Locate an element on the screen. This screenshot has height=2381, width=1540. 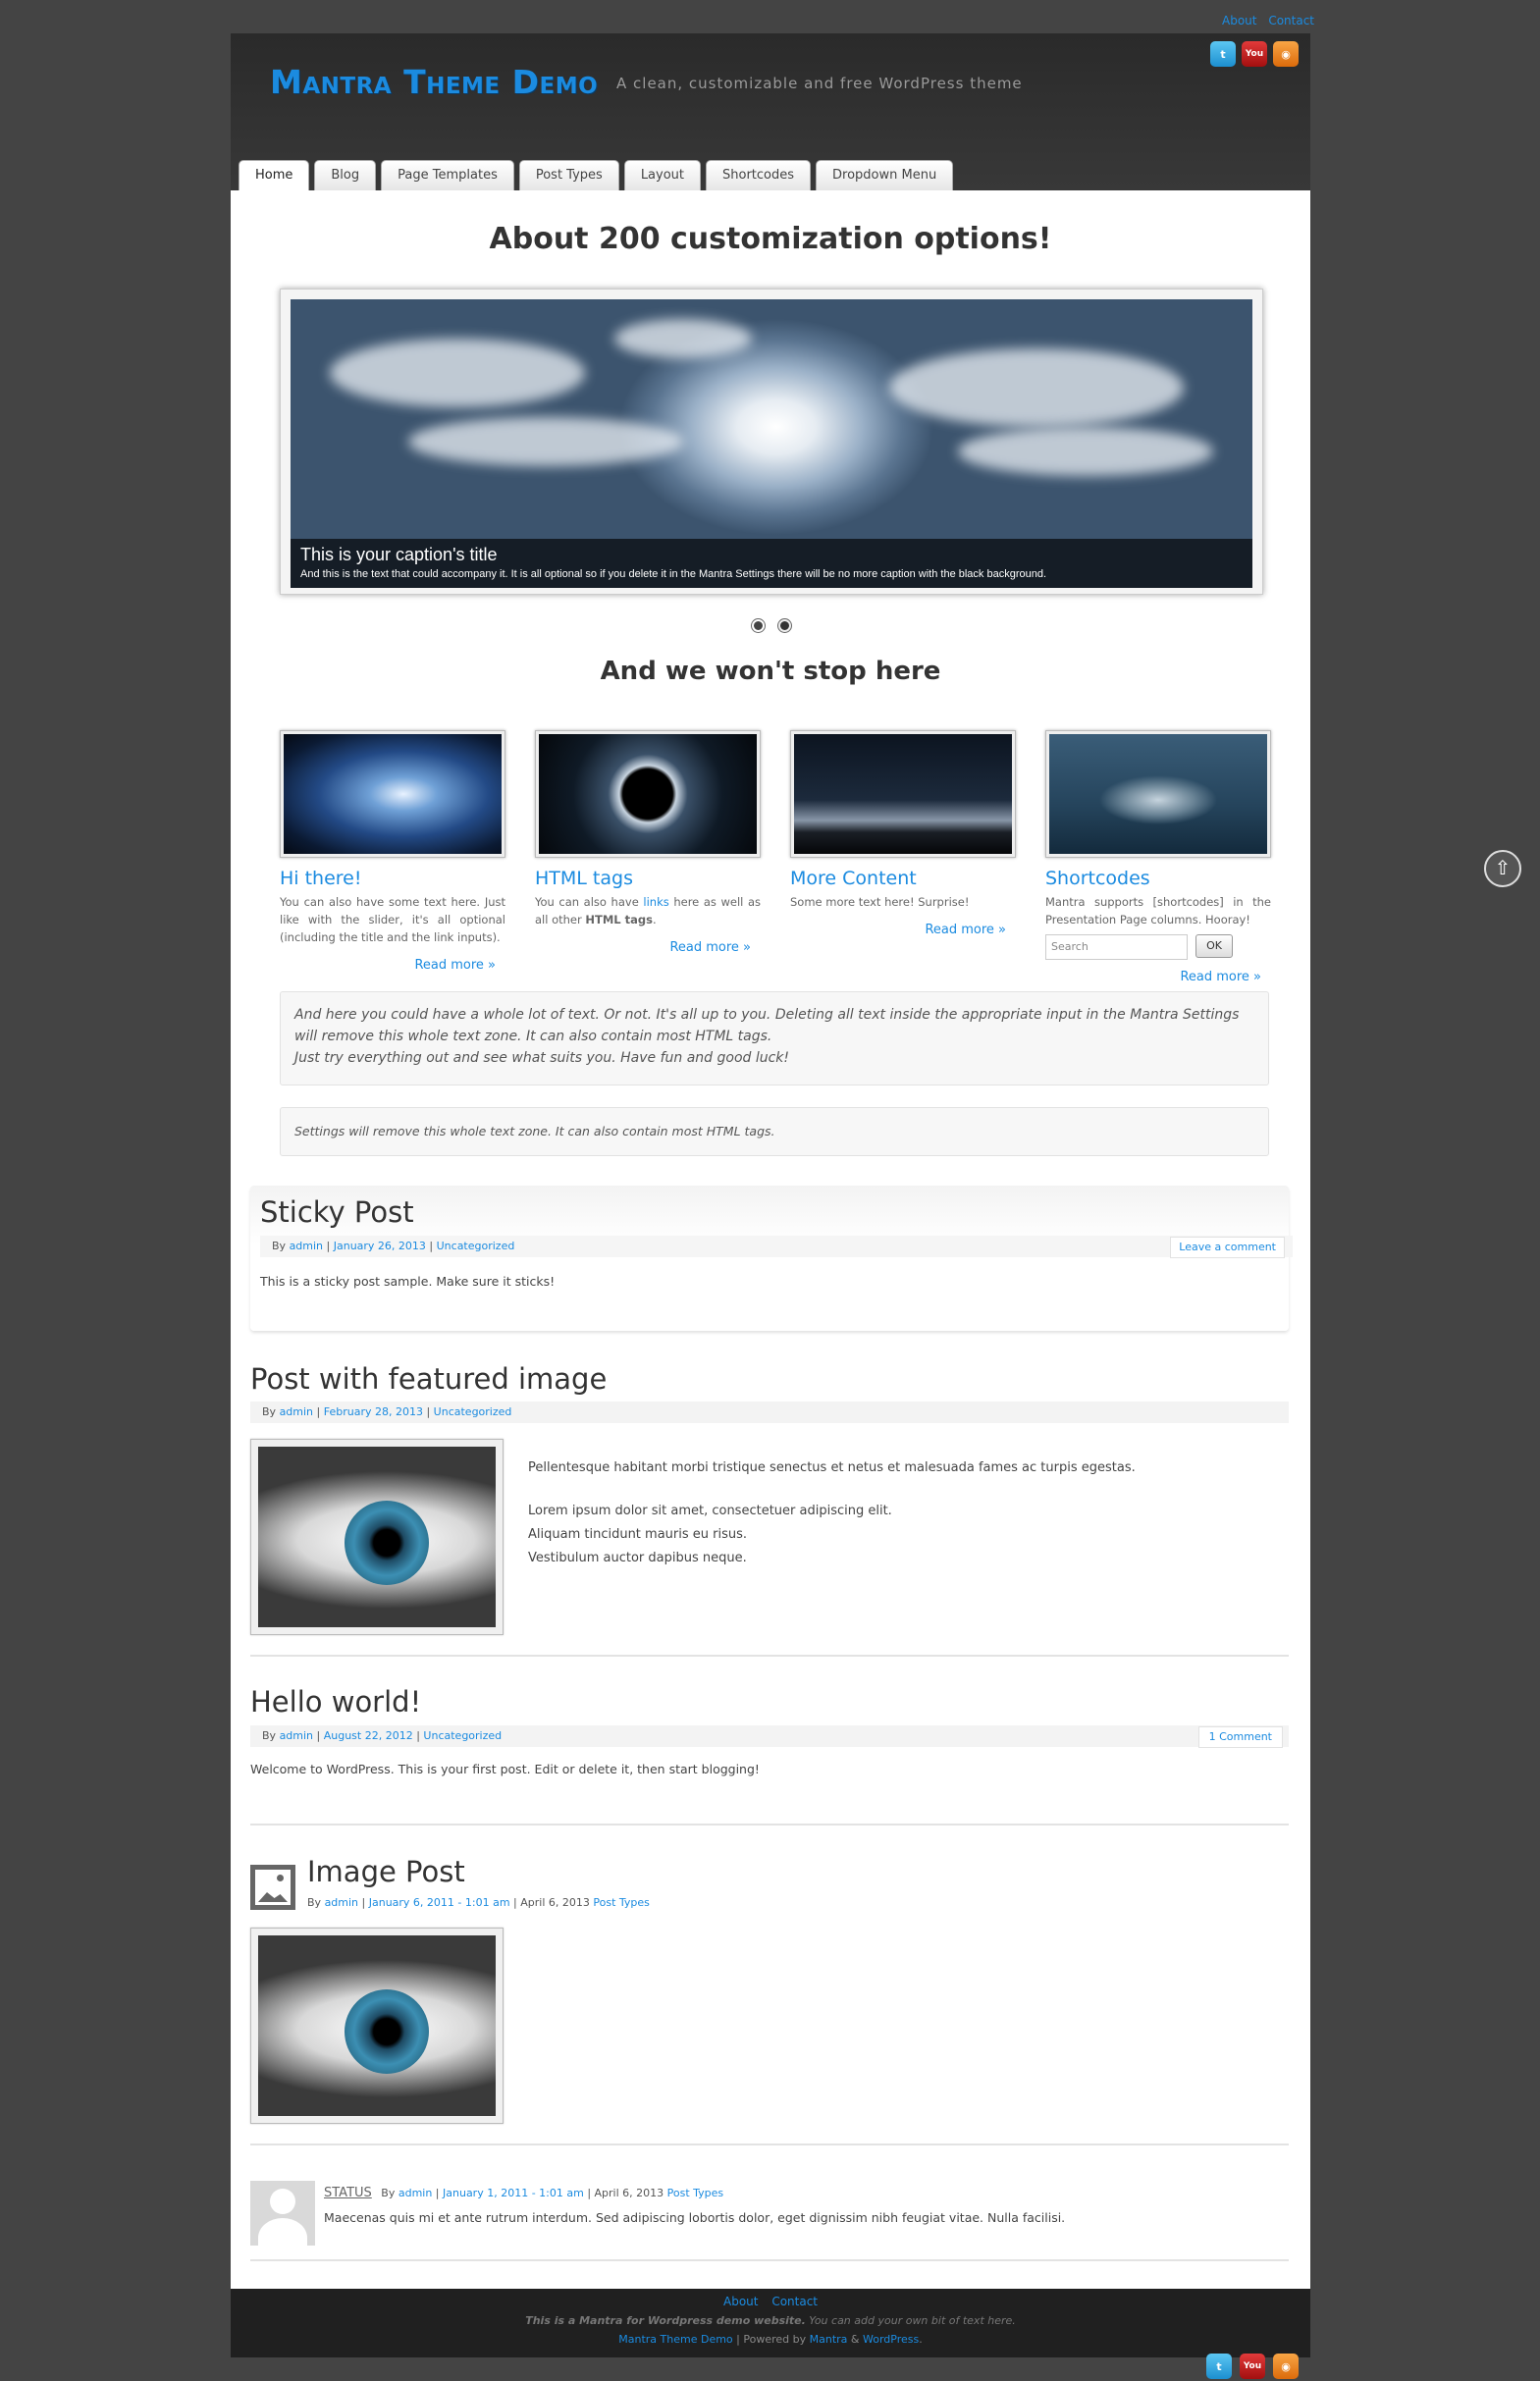
hello-world-date: August 22, 2012 is located at coordinates (369, 1735).